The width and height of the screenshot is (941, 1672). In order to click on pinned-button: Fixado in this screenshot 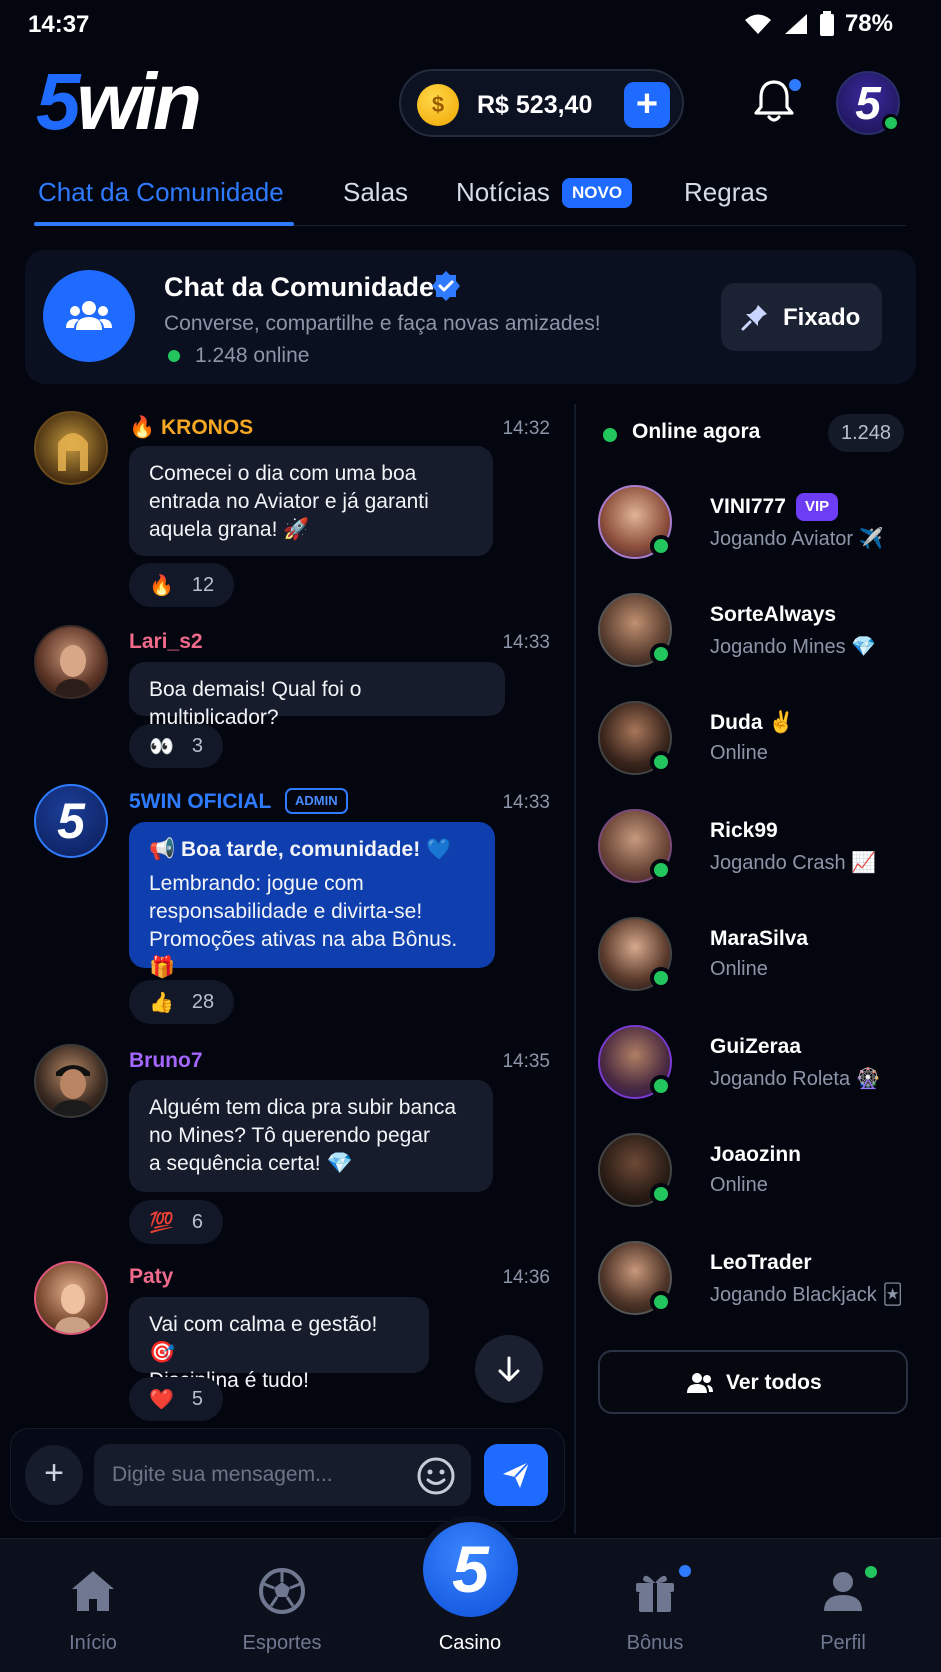, I will do `click(801, 317)`.